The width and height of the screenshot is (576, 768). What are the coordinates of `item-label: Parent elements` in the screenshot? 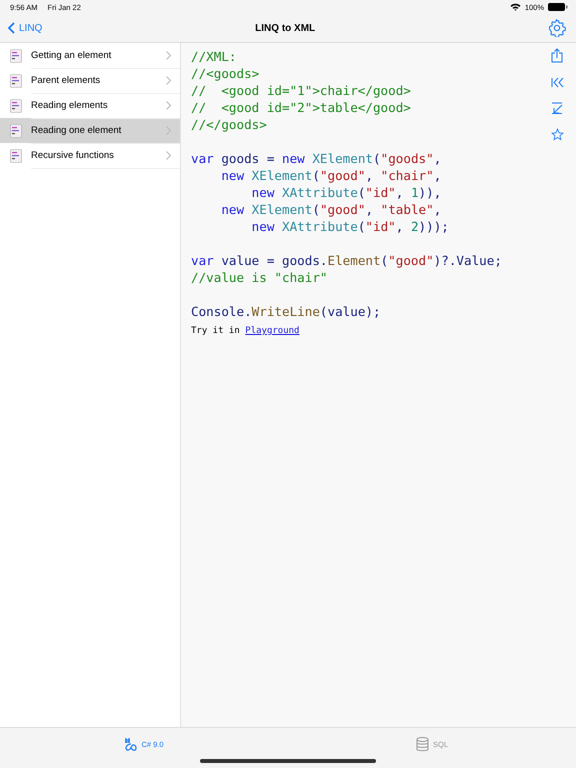 It's located at (65, 80).